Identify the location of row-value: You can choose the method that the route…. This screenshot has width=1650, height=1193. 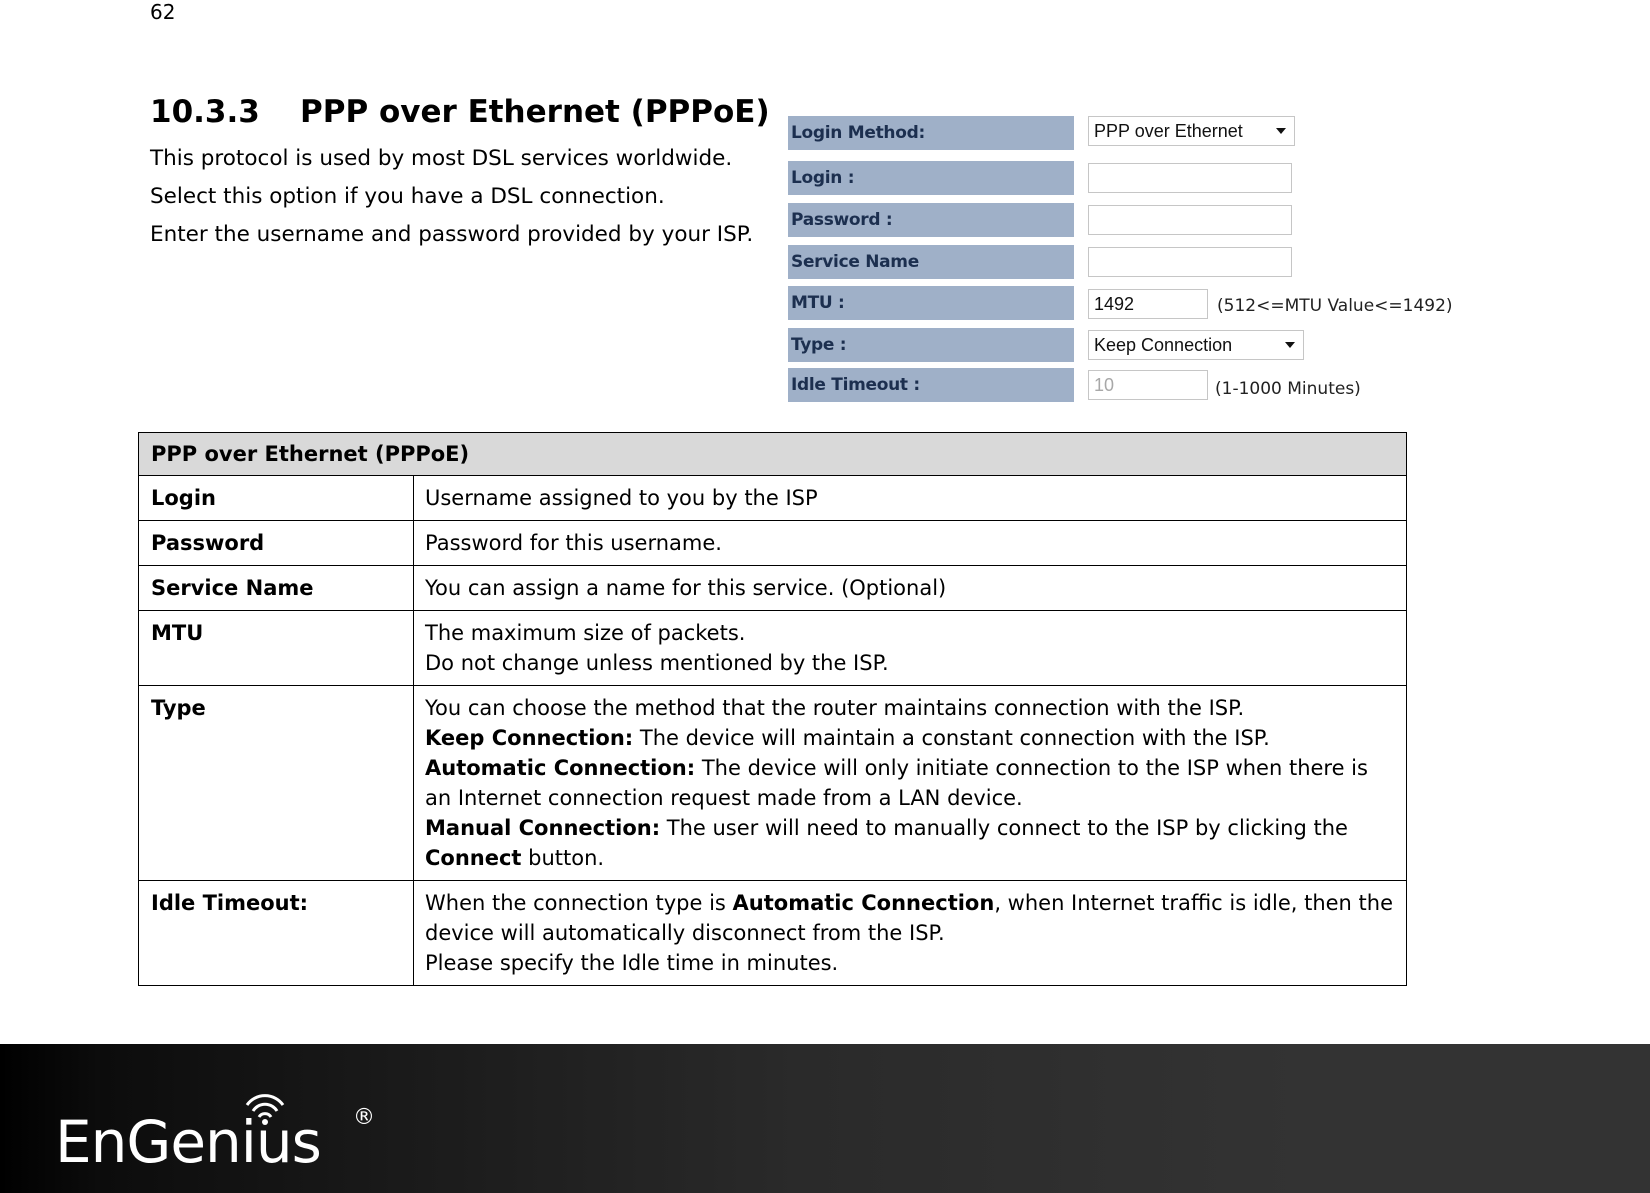
(910, 783).